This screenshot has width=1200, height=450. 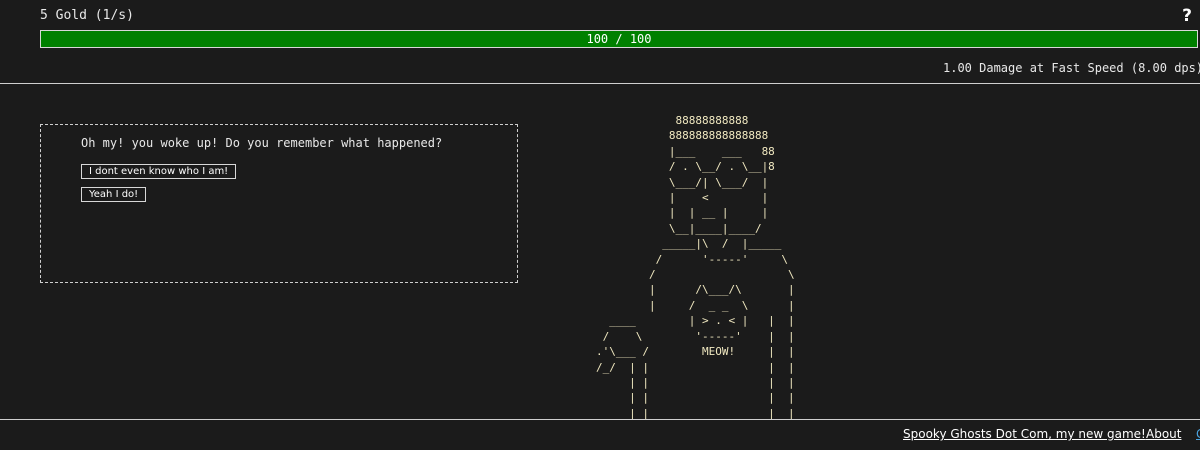 What do you see at coordinates (159, 171) in the screenshot?
I see `choice-button-forgot: I dont even know who I am!` at bounding box center [159, 171].